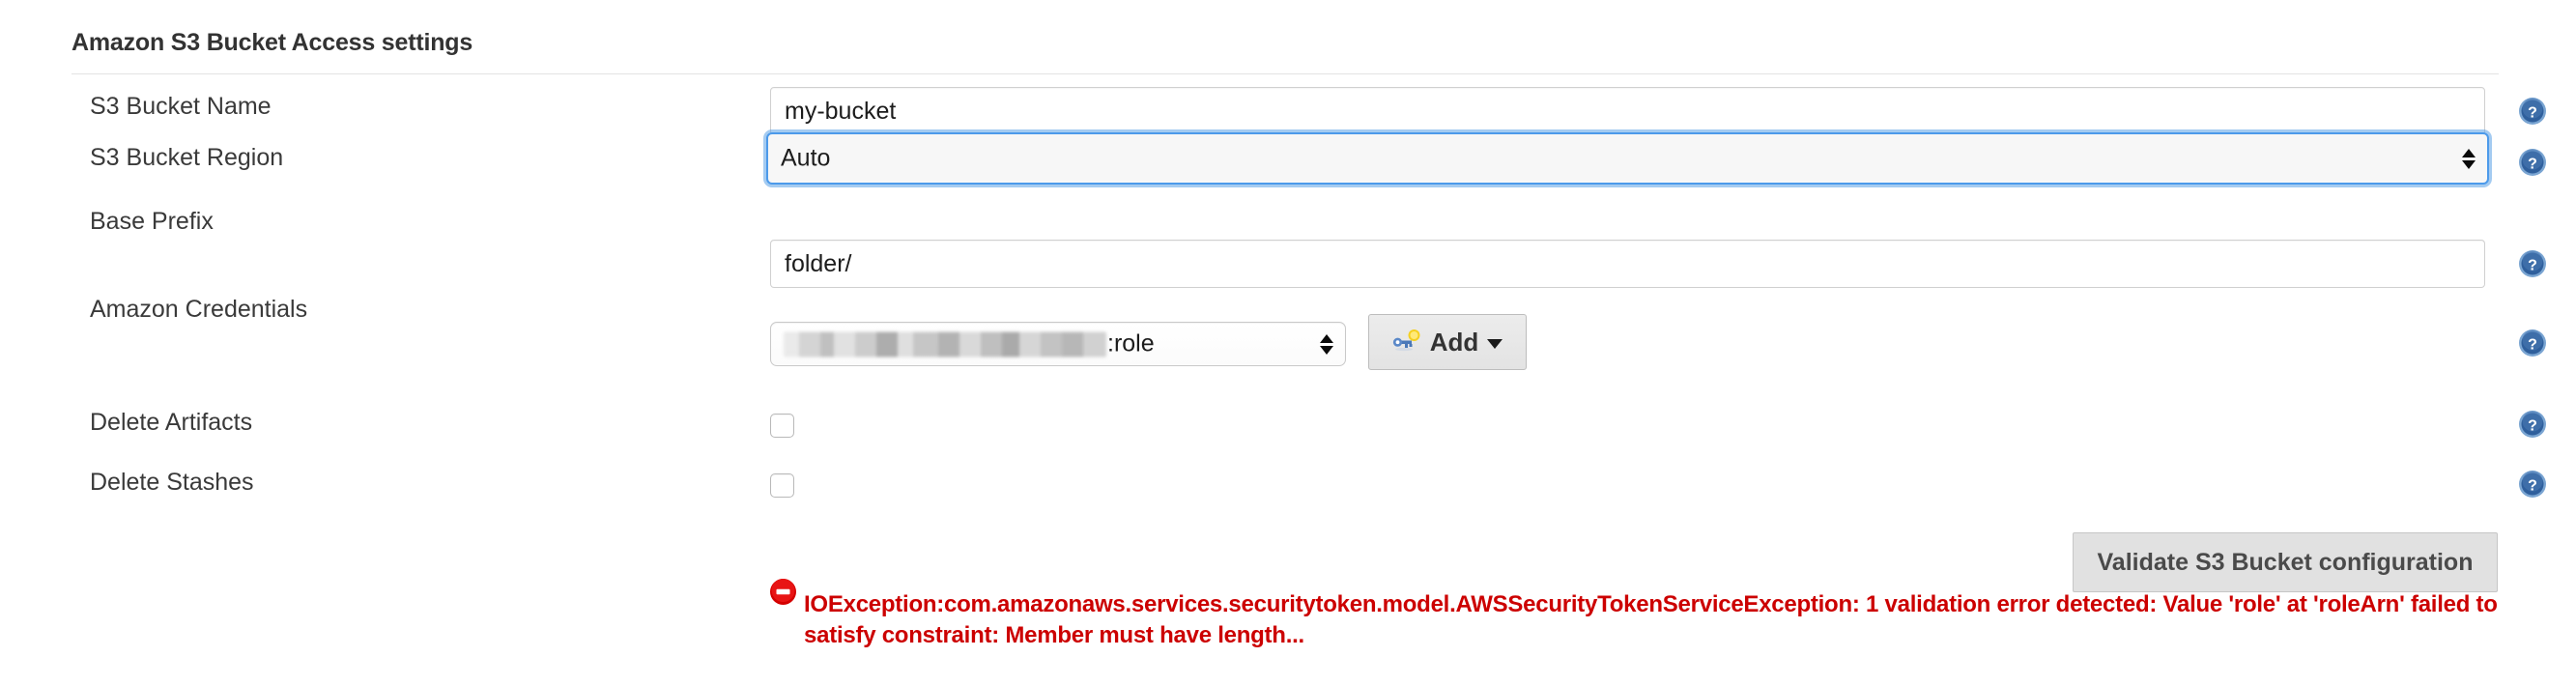 The image size is (2576, 686). What do you see at coordinates (1454, 342) in the screenshot?
I see `add-button-label: Add` at bounding box center [1454, 342].